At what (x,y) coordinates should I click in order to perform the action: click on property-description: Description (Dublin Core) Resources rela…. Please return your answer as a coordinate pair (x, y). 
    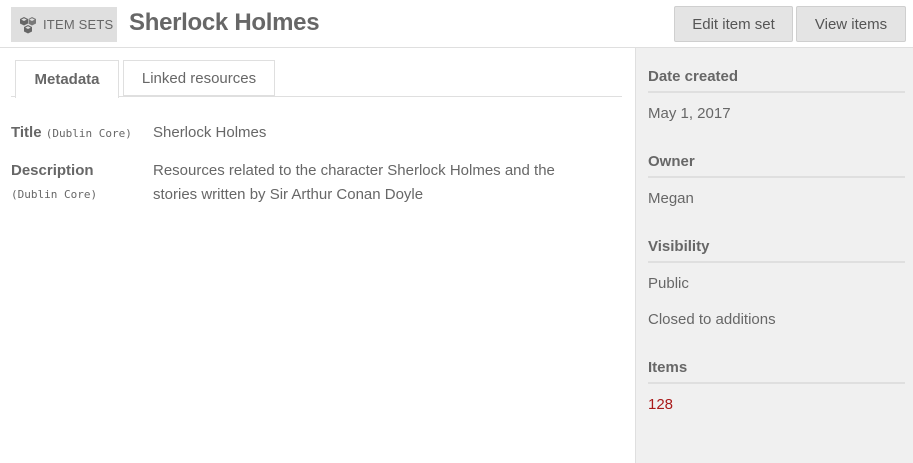
    Looking at the image, I should click on (317, 184).